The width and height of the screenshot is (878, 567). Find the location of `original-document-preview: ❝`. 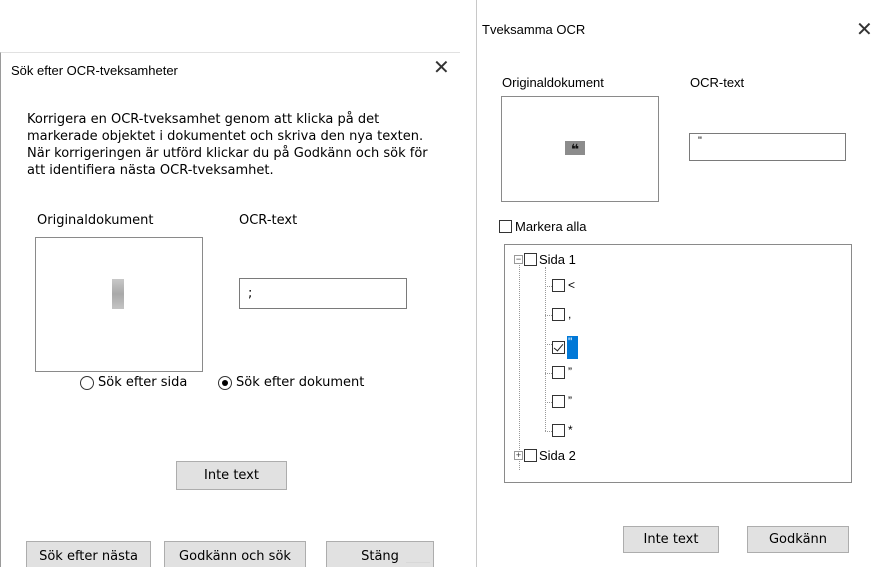

original-document-preview: ❝ is located at coordinates (580, 149).